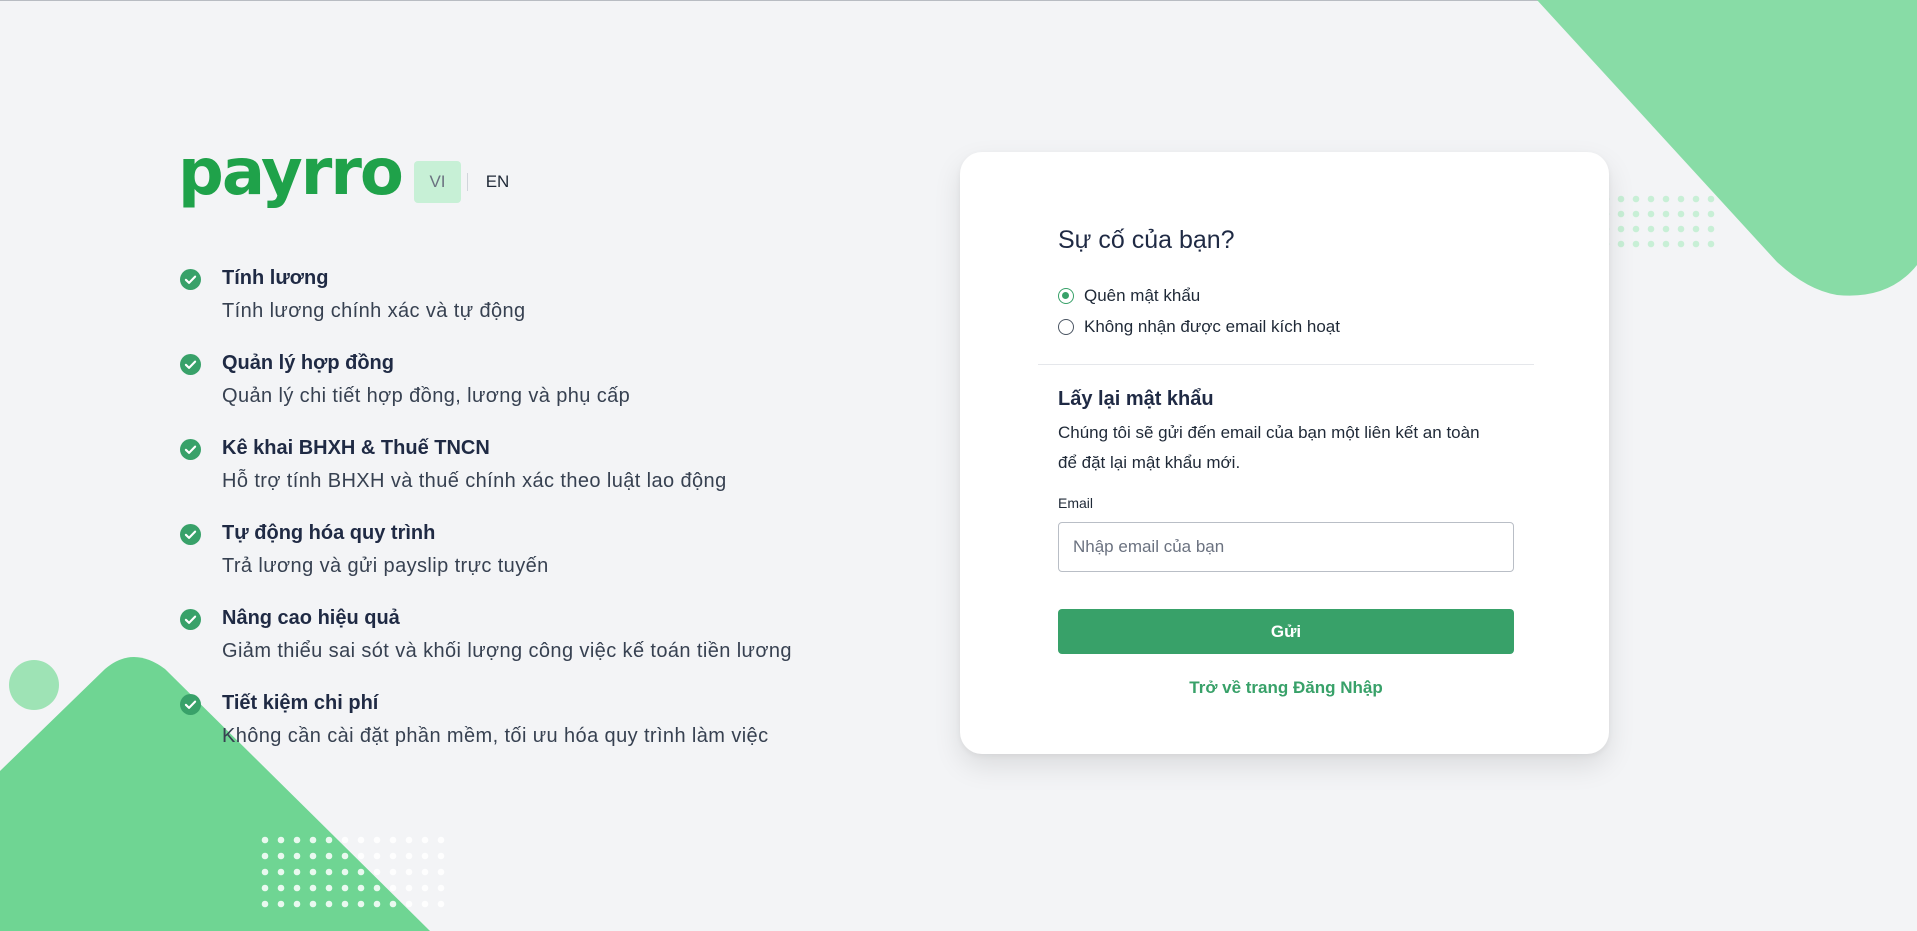  I want to click on language-switcher: VI EN, so click(467, 182).